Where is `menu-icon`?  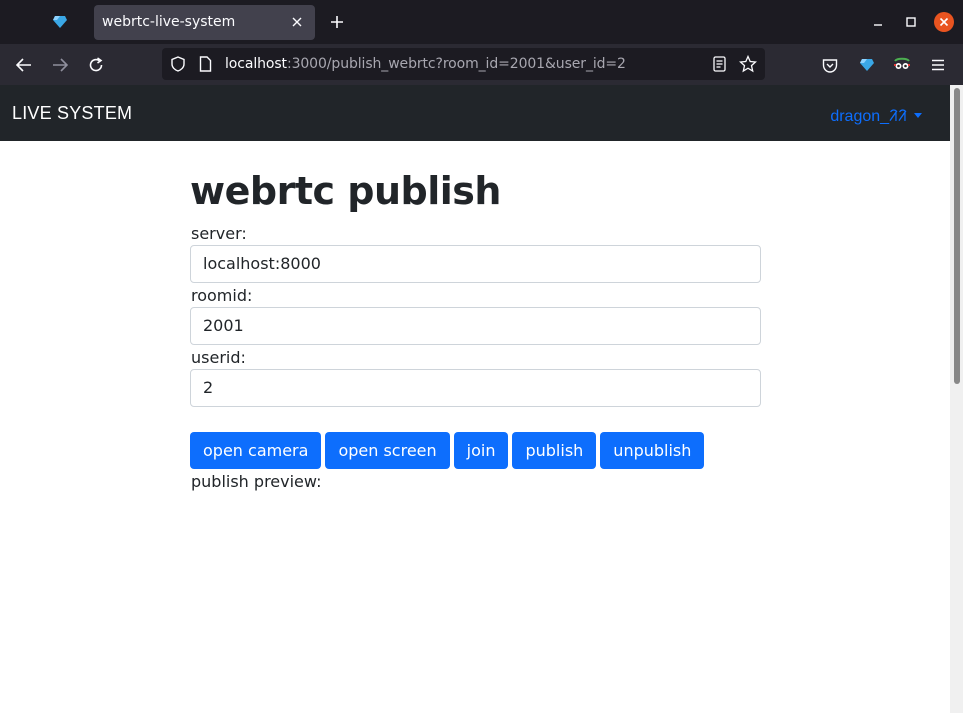
menu-icon is located at coordinates (938, 65).